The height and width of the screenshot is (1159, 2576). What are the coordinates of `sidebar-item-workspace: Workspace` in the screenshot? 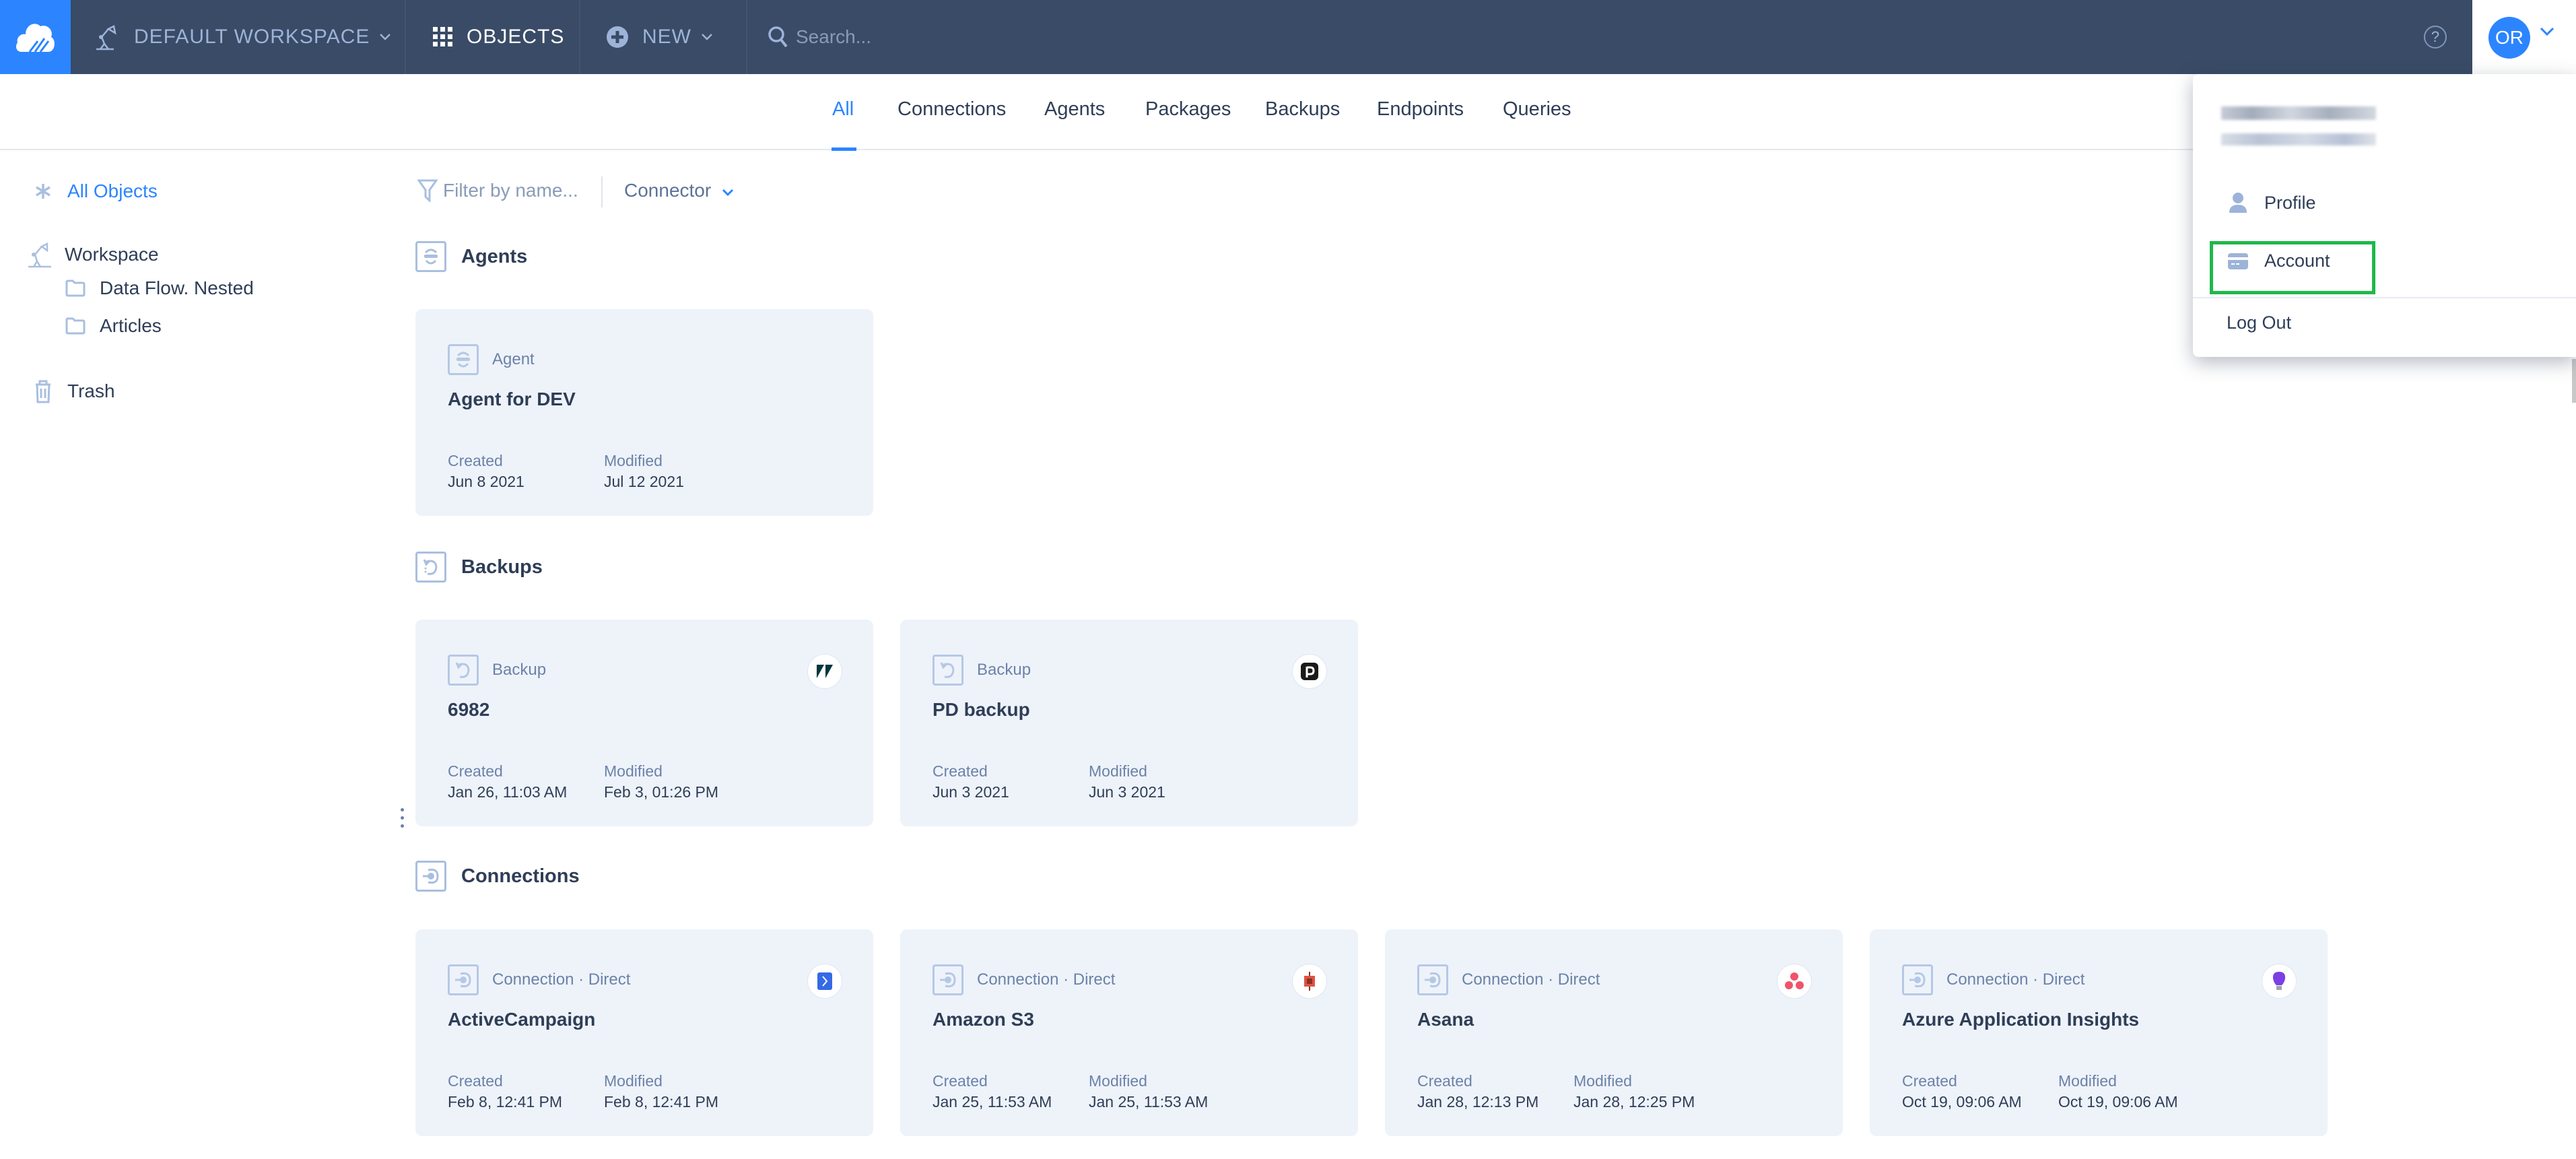 It's located at (93, 255).